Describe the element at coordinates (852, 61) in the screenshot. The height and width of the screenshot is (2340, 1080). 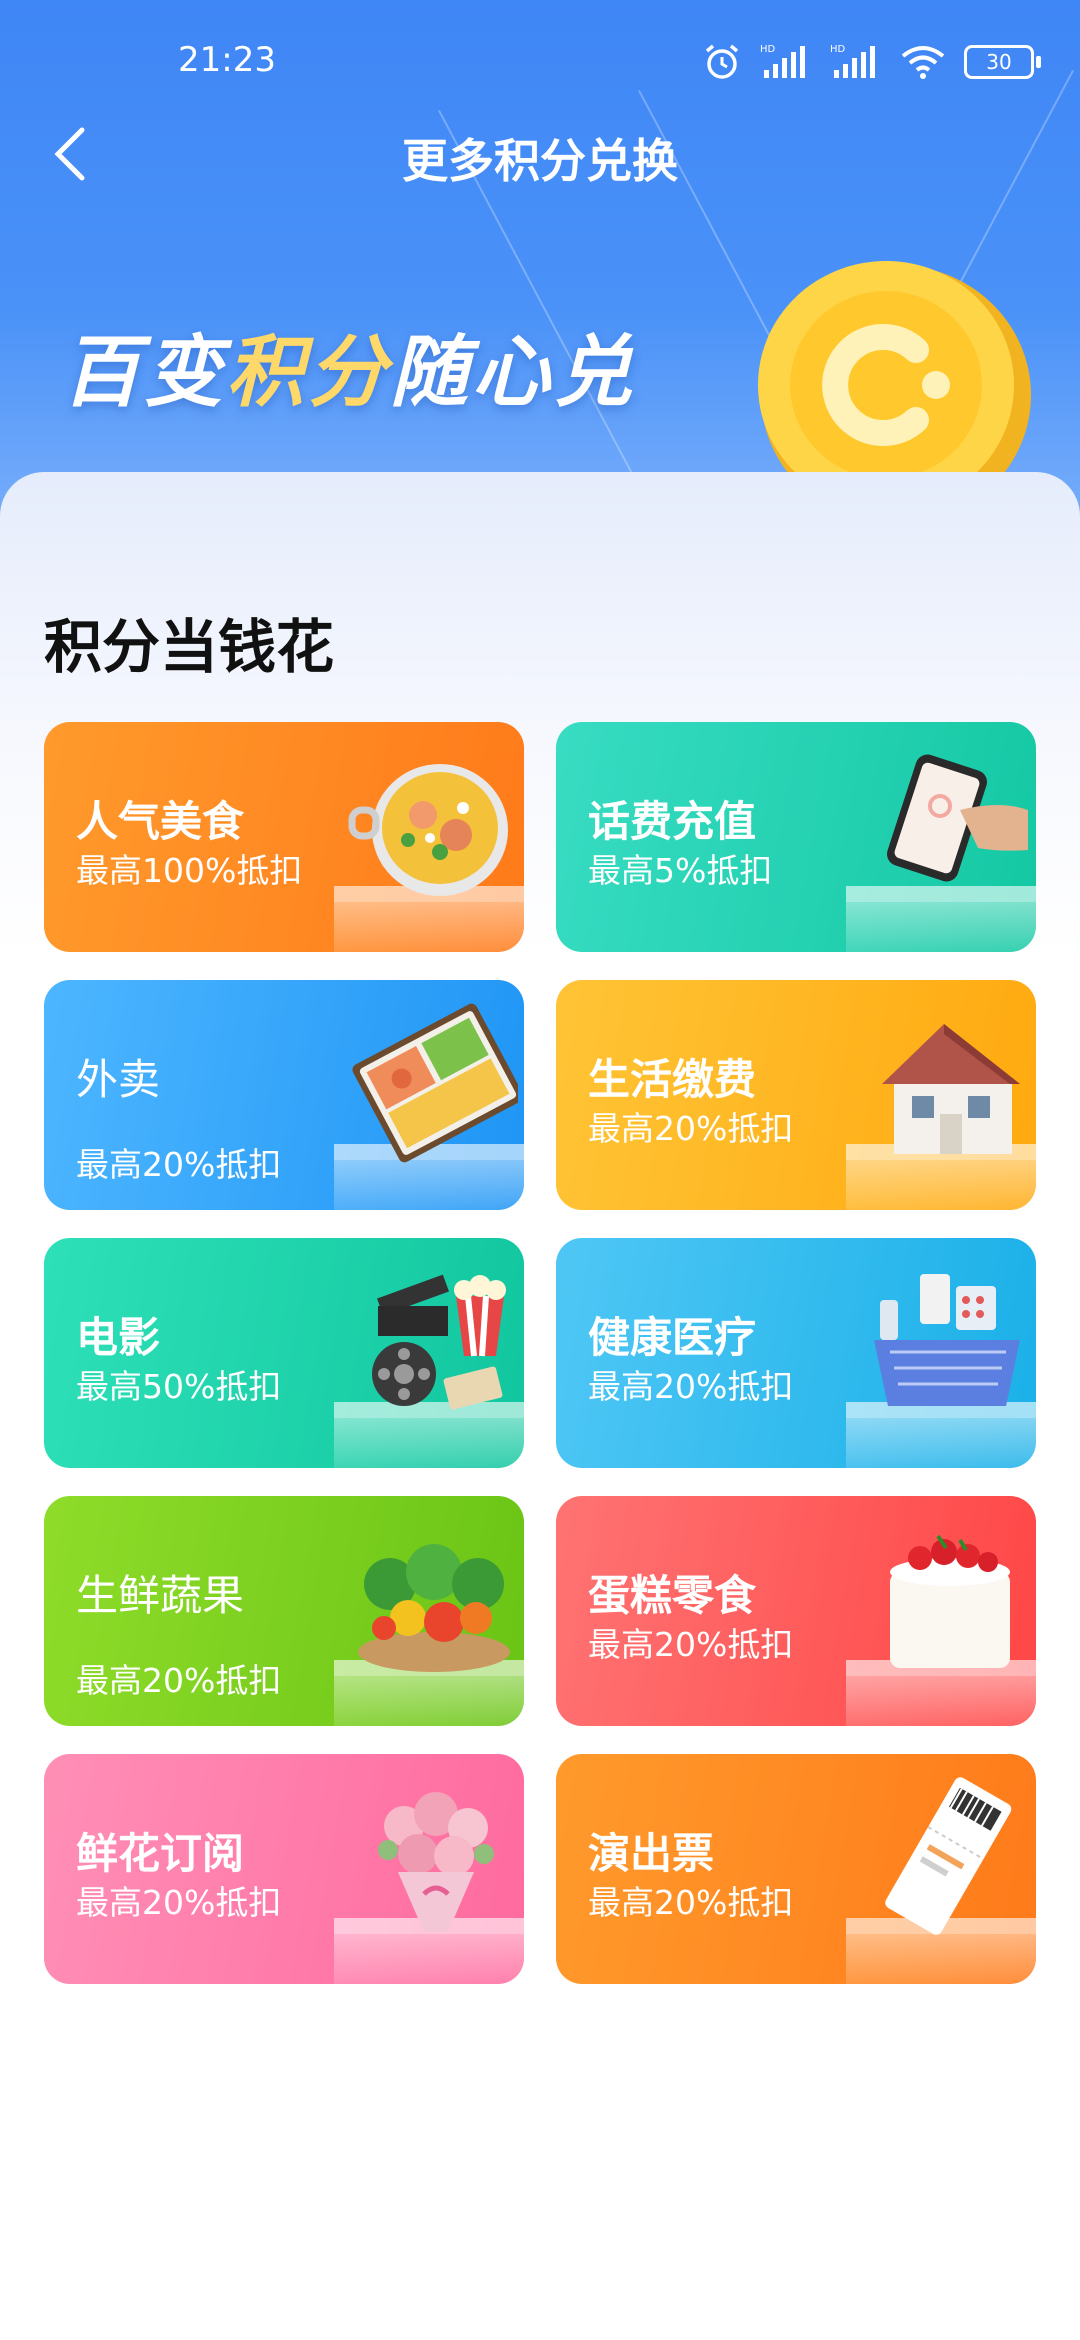
I see `signal-hd-icon-2: HD` at that location.